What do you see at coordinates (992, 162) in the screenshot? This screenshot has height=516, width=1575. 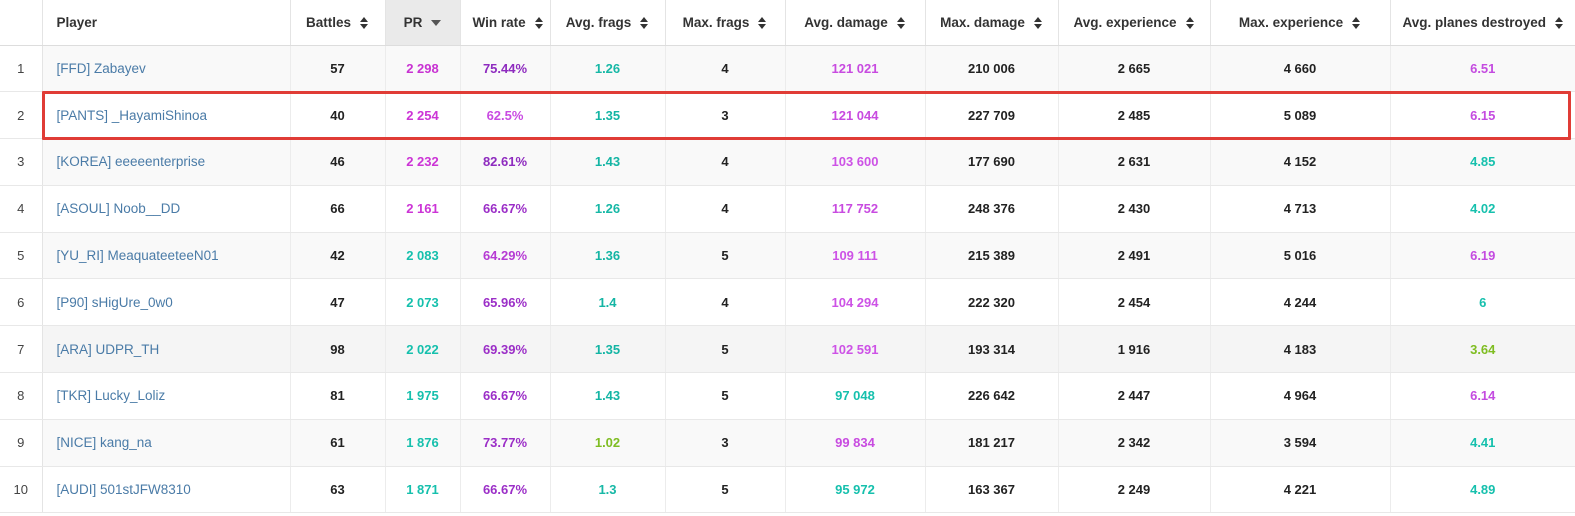 I see `cell-maxdmg: 177 690` at bounding box center [992, 162].